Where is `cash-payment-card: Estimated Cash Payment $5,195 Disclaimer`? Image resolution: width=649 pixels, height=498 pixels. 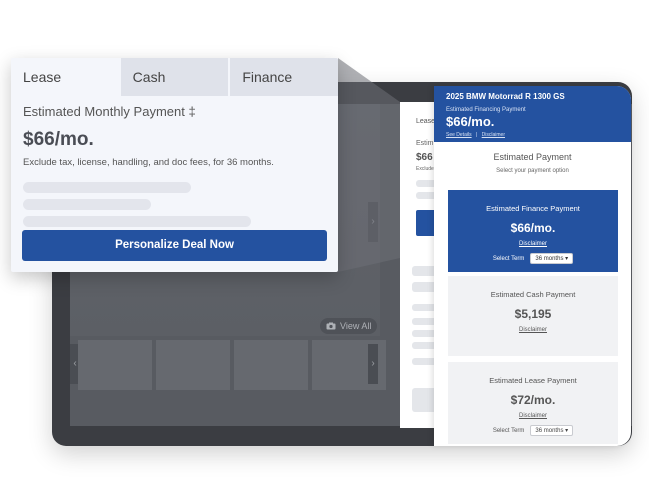 cash-payment-card: Estimated Cash Payment $5,195 Disclaimer is located at coordinates (533, 316).